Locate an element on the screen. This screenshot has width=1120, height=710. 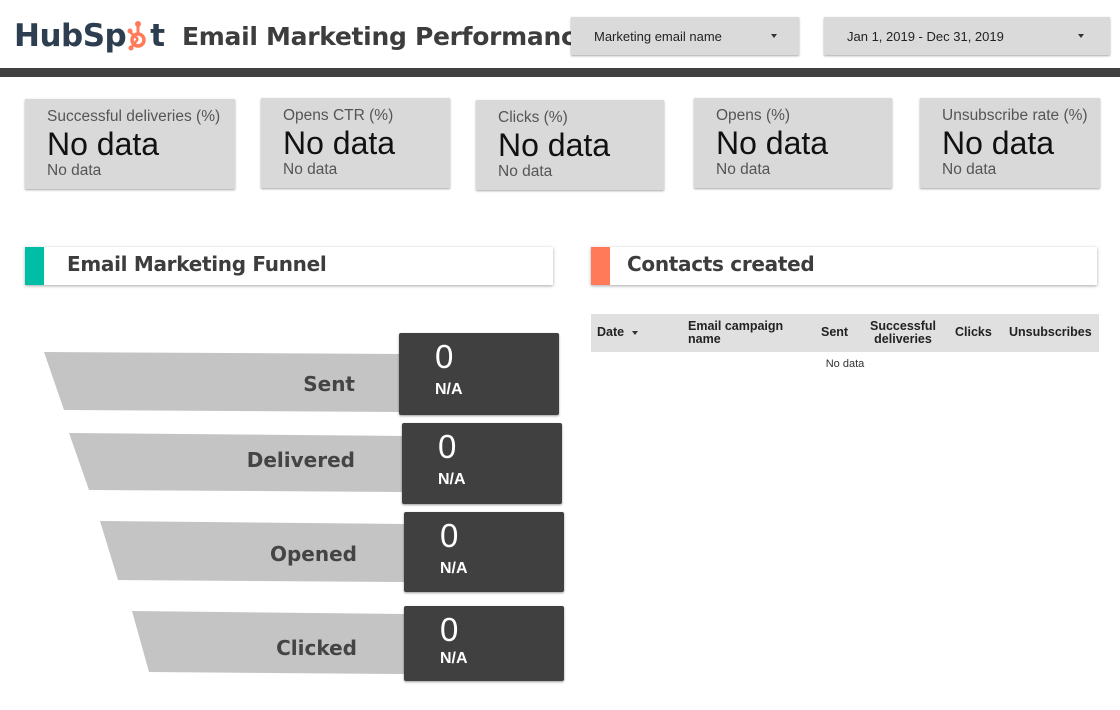
caret-down-icon is located at coordinates (635, 332).